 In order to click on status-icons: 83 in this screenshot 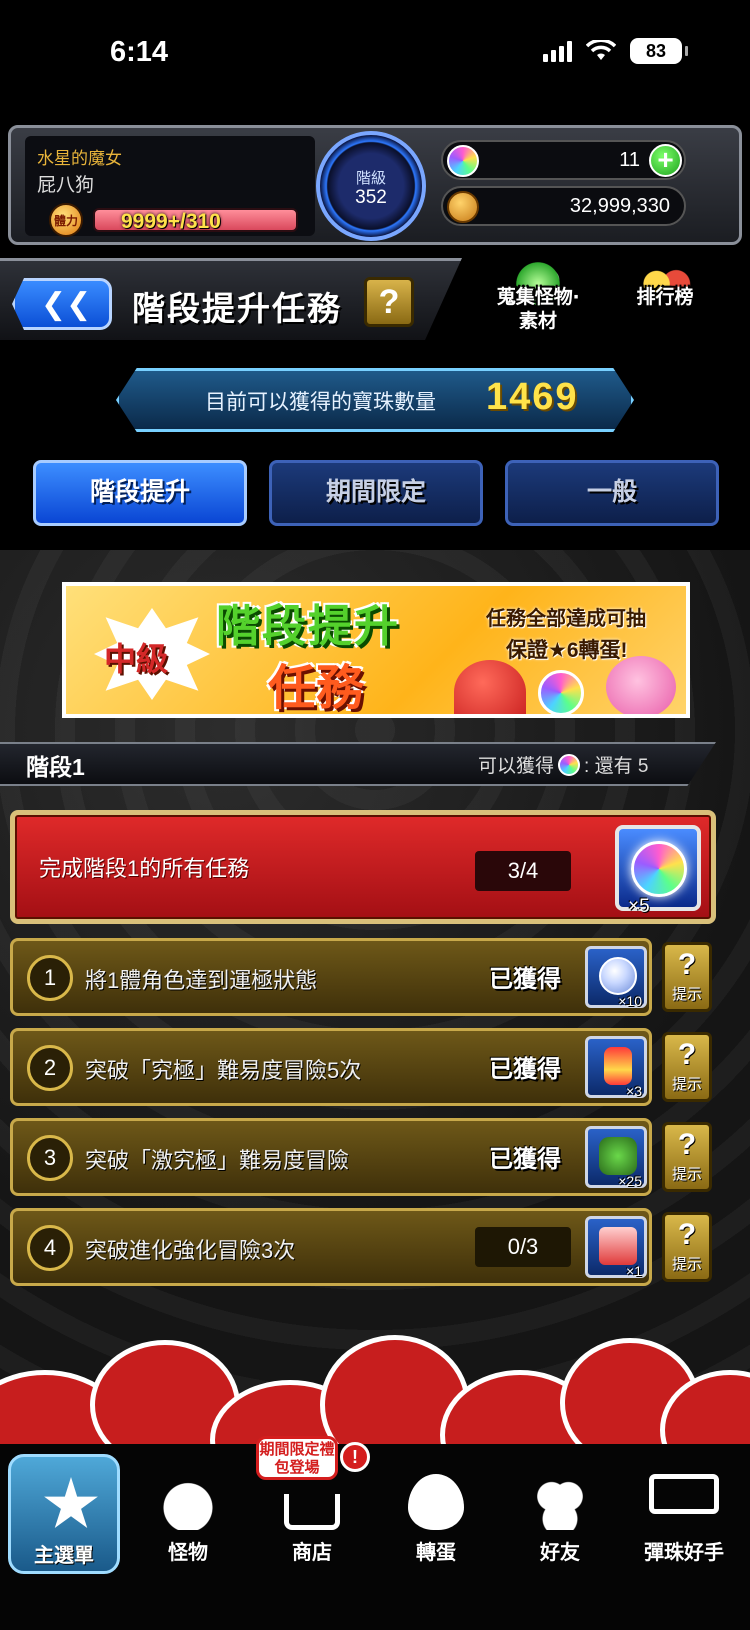, I will do `click(615, 51)`.